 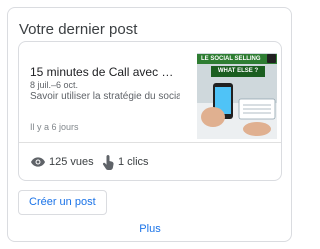 What do you see at coordinates (150, 142) in the screenshot?
I see `divider` at bounding box center [150, 142].